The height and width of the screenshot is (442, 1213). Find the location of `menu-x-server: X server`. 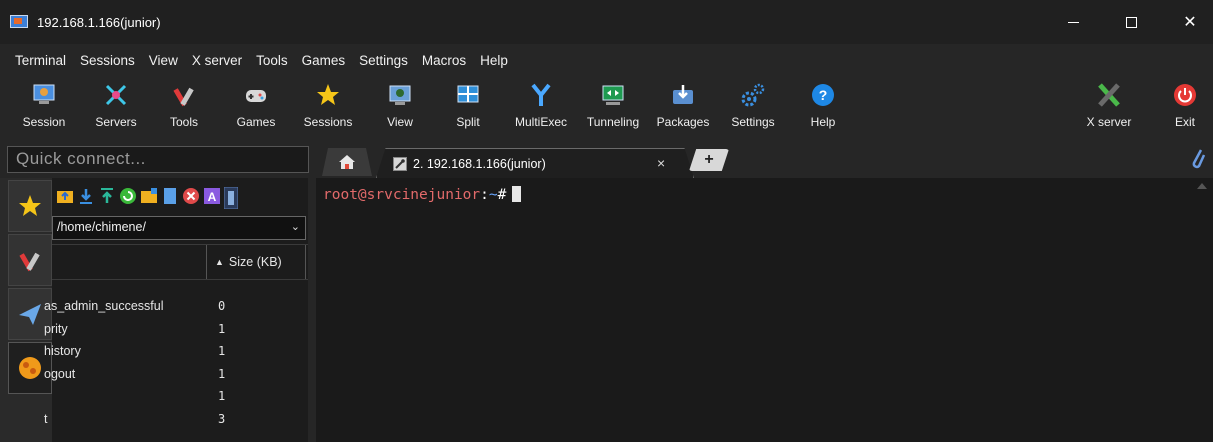

menu-x-server: X server is located at coordinates (217, 60).